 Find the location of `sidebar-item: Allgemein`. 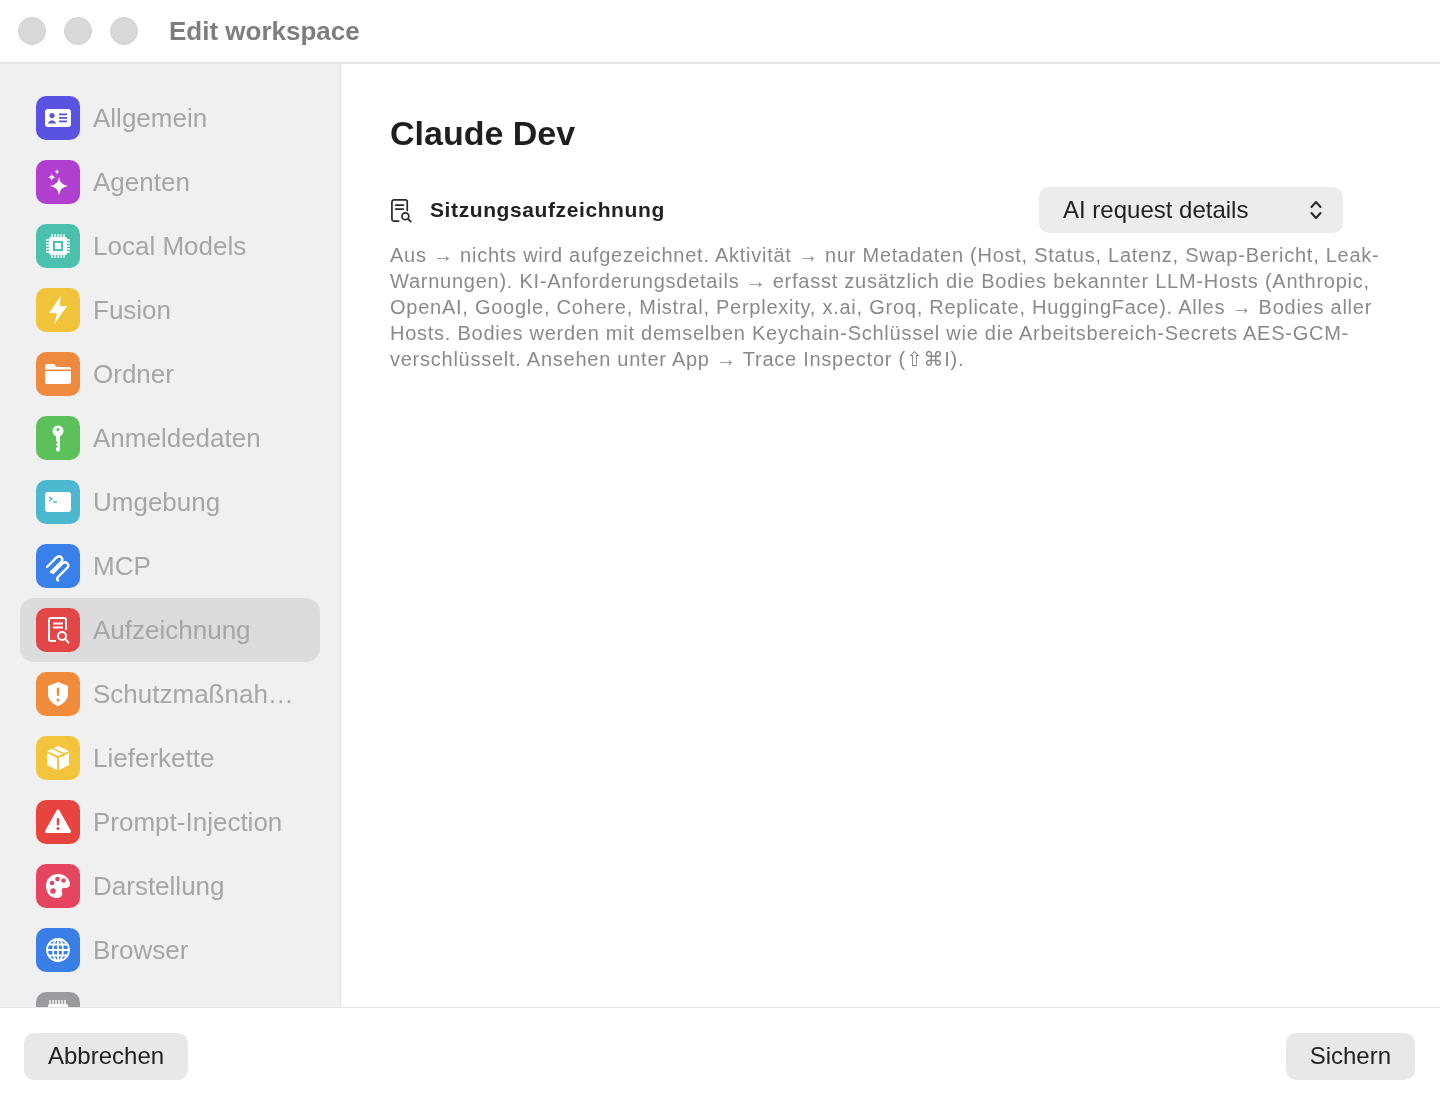

sidebar-item: Allgemein is located at coordinates (170, 118).